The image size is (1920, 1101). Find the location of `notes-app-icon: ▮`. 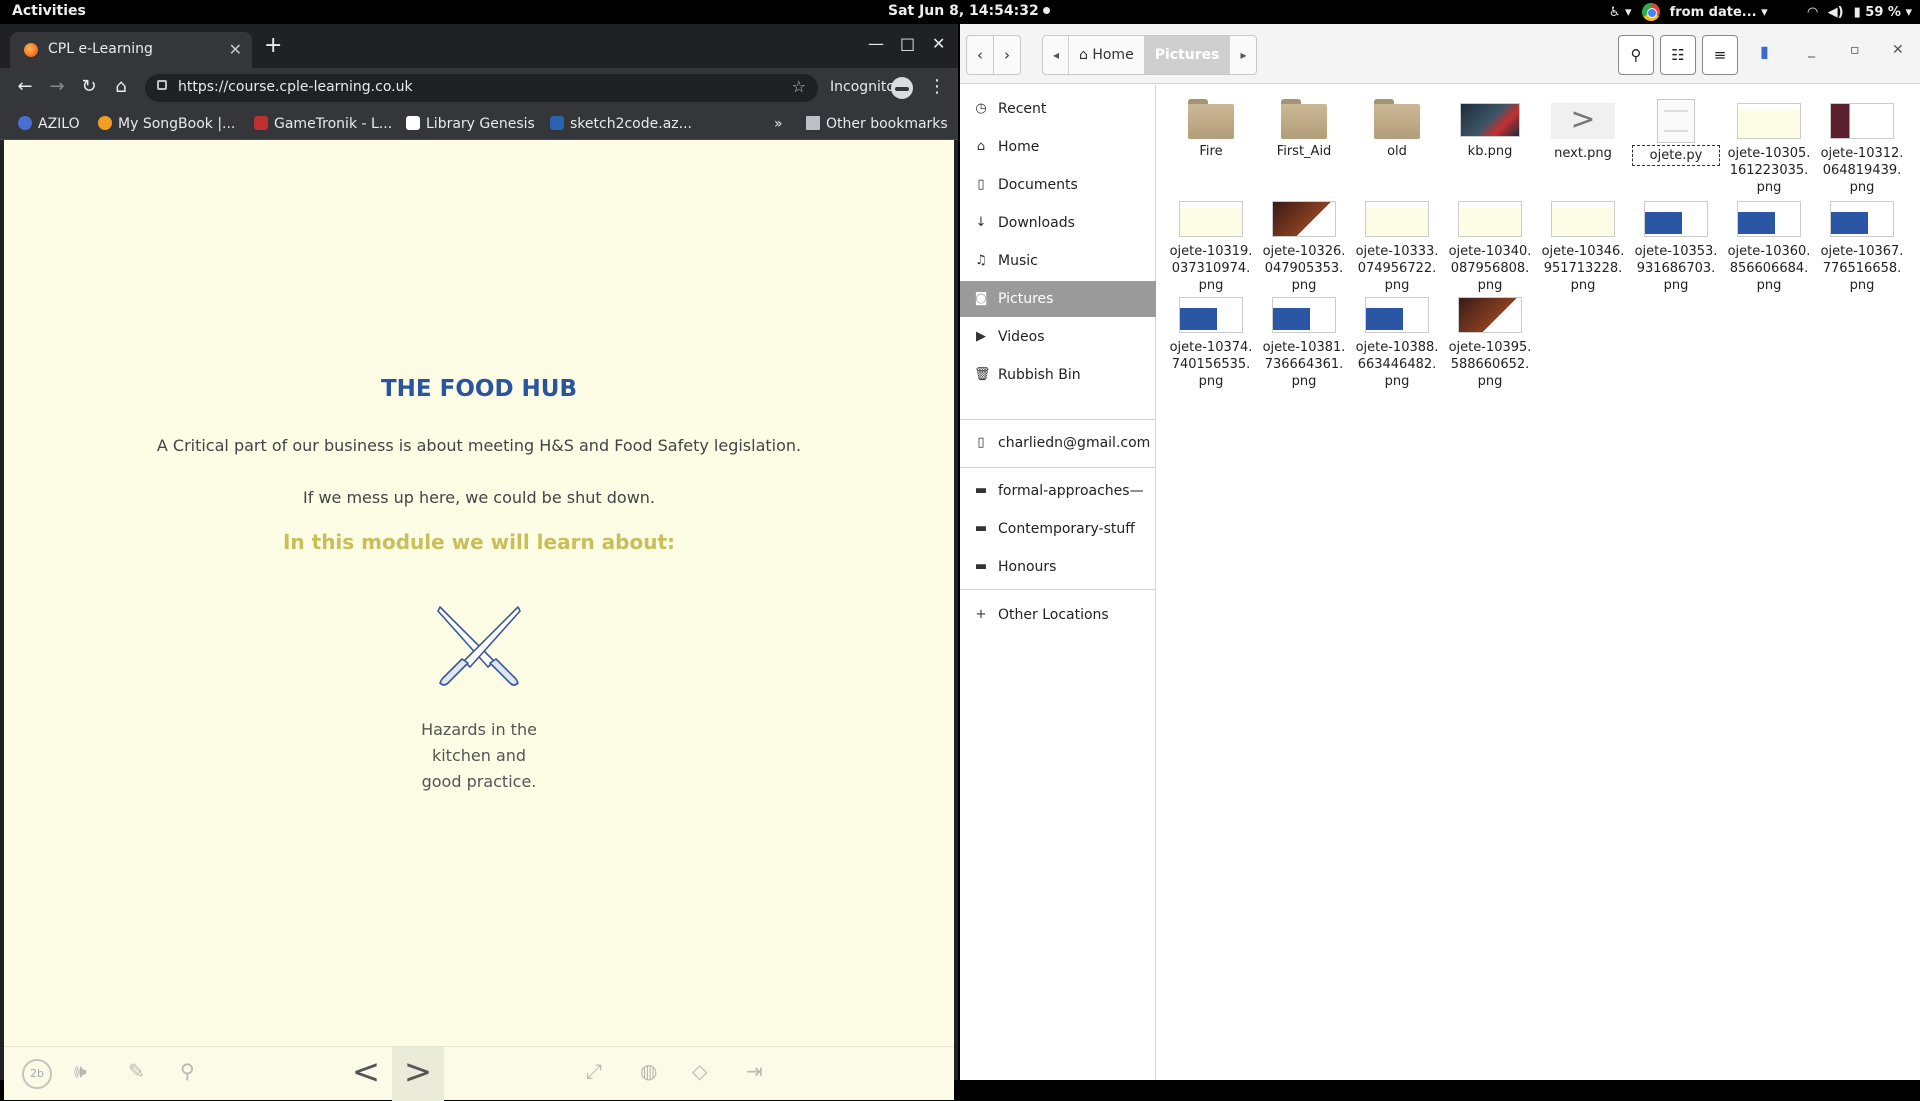

notes-app-icon: ▮ is located at coordinates (1764, 51).